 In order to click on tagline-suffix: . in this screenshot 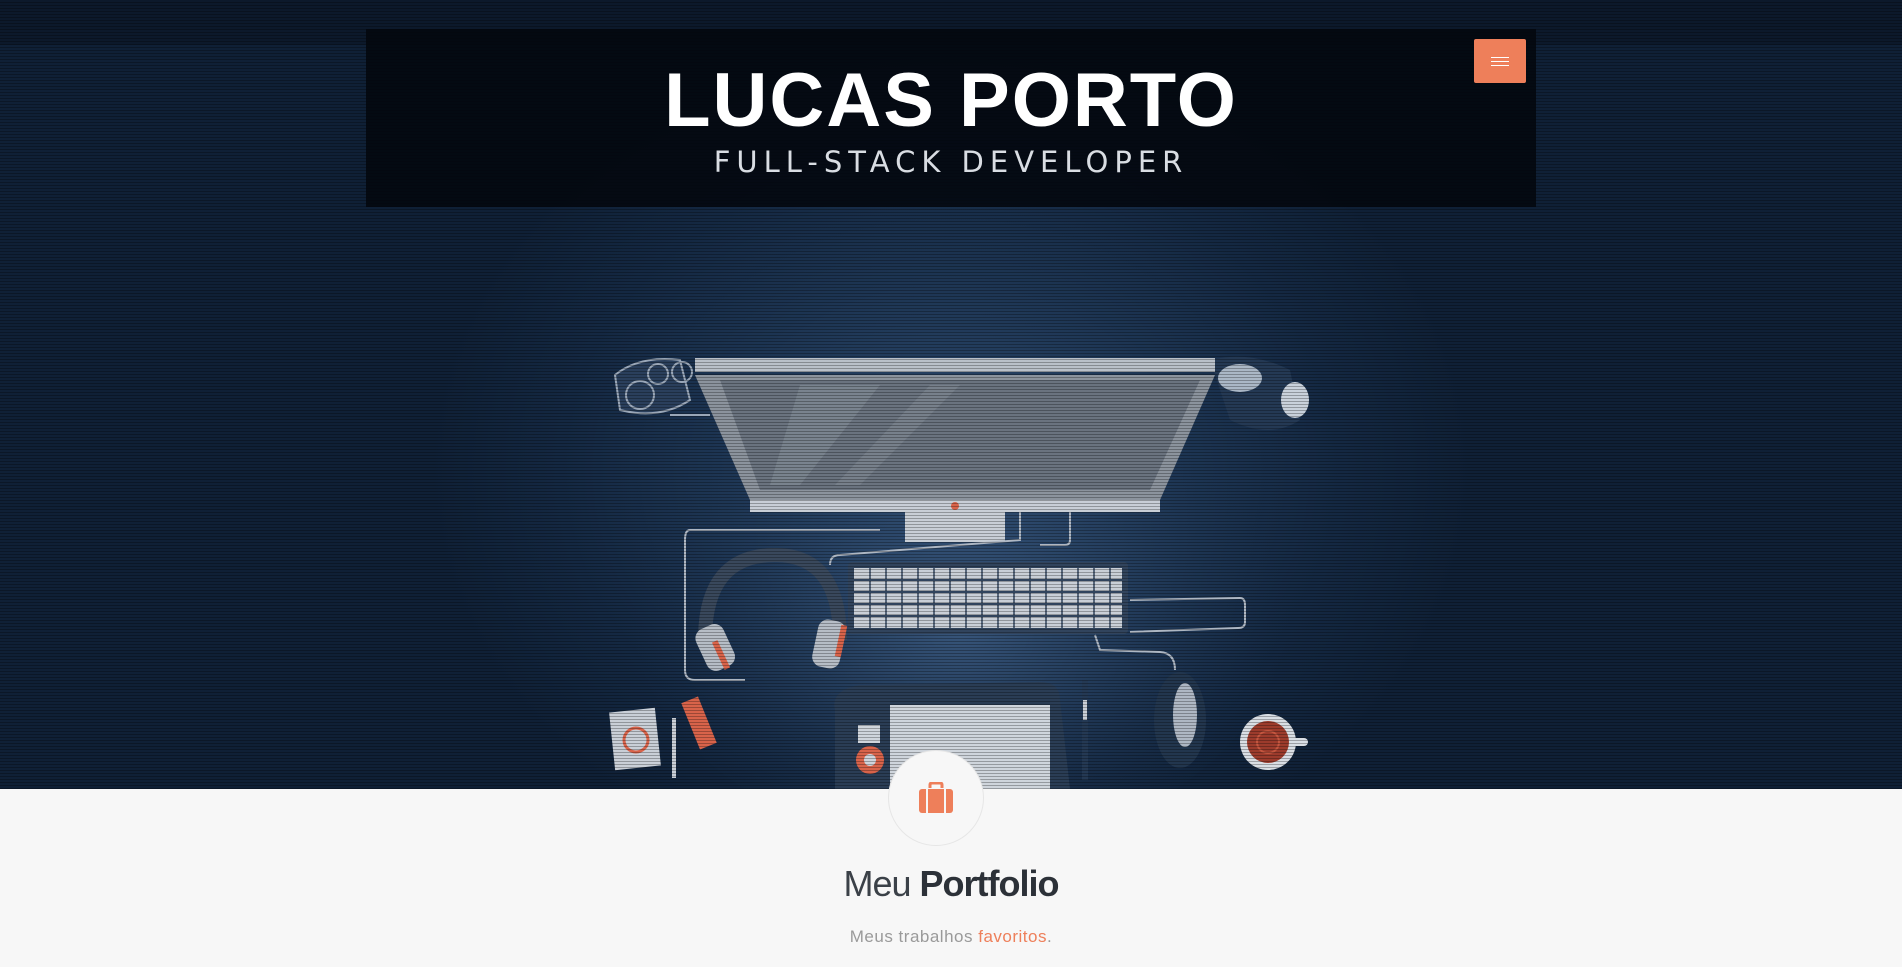, I will do `click(1049, 936)`.